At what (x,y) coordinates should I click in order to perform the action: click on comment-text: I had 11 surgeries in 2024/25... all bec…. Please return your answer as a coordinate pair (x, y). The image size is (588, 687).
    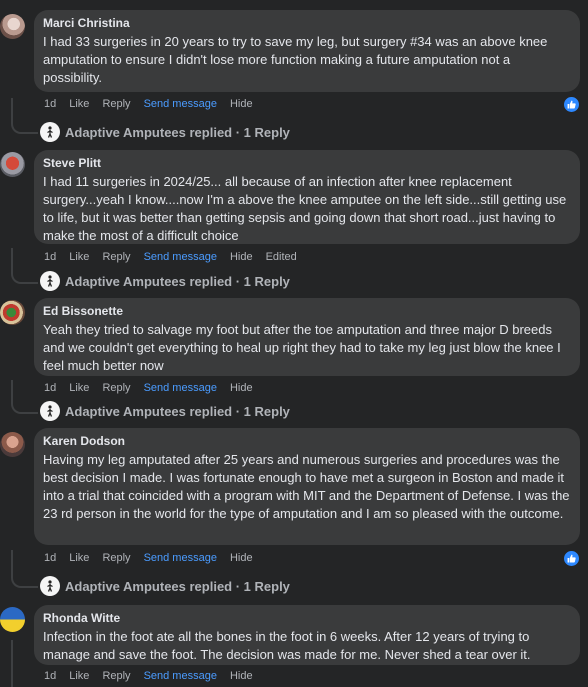
    Looking at the image, I should click on (305, 208).